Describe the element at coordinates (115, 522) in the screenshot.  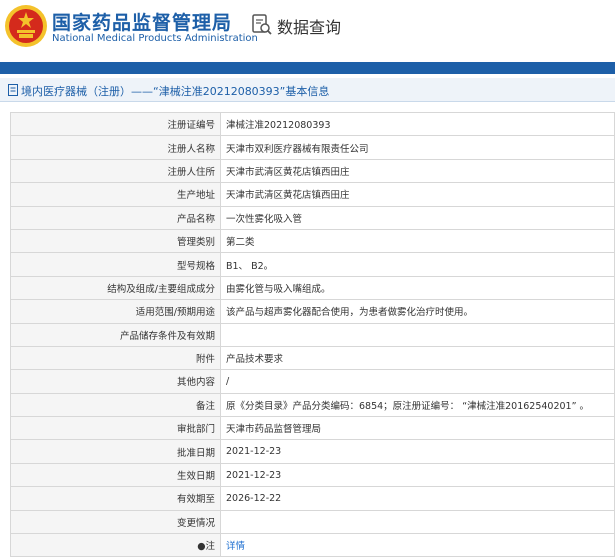
I see `field-label: 变更情况` at that location.